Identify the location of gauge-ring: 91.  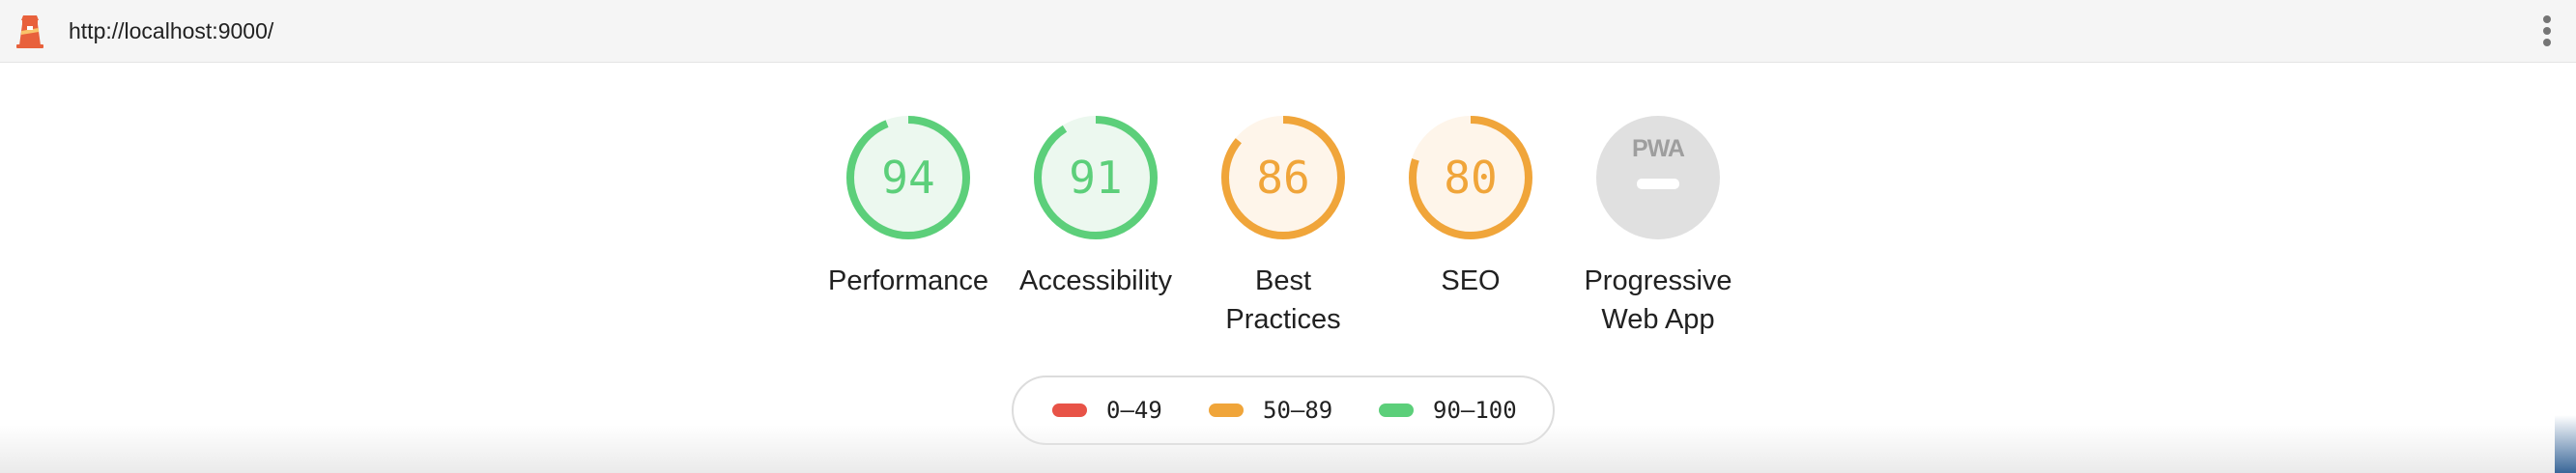
(1096, 177).